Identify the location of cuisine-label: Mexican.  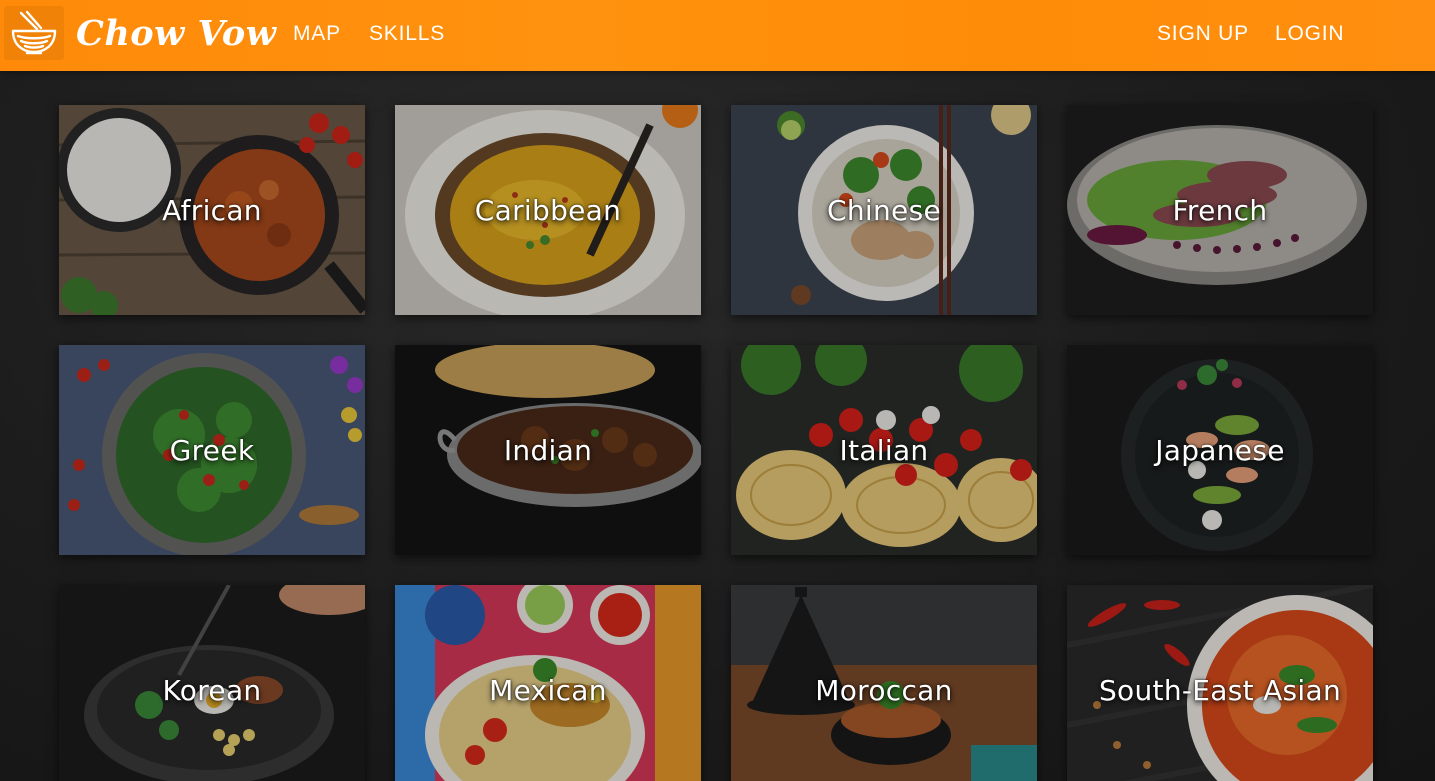
(548, 690).